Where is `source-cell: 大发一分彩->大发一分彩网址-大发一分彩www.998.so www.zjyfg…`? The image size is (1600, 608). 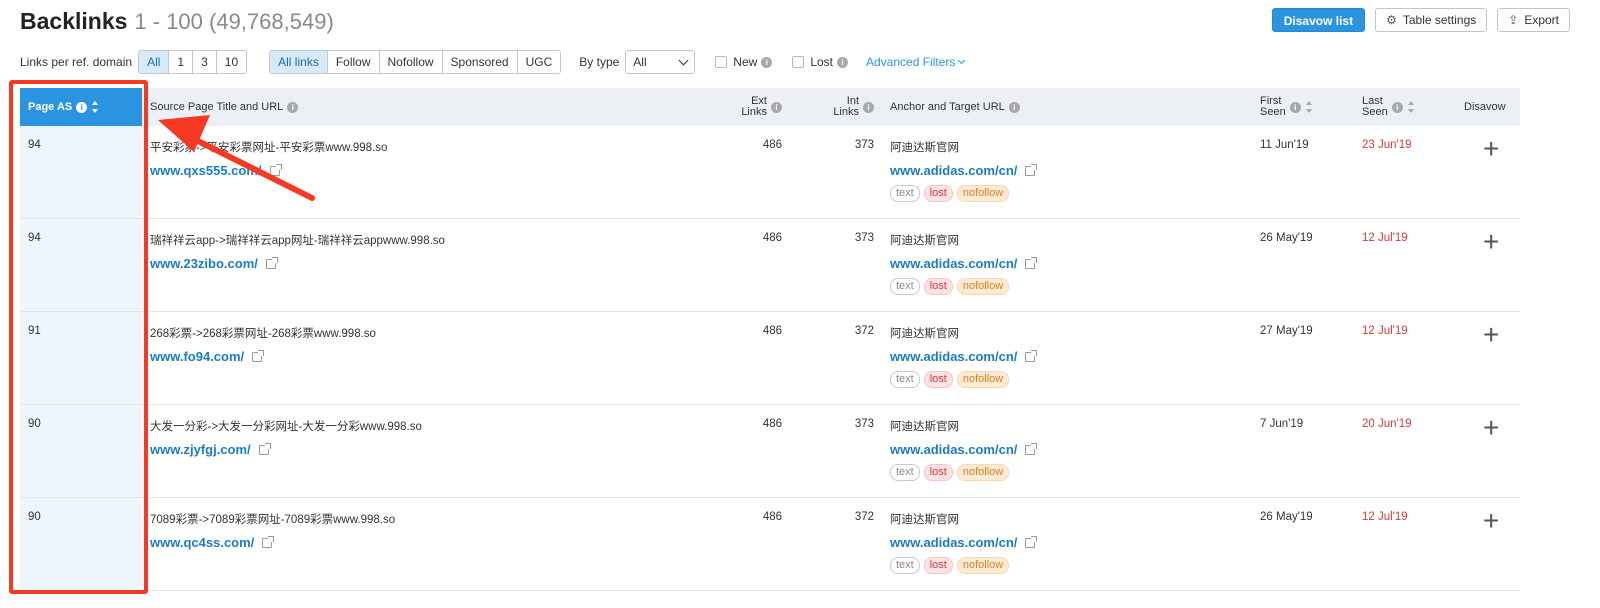
source-cell: 大发一分彩->大发一分彩网址-大发一分彩www.998.so www.zjyfg… is located at coordinates (420, 451).